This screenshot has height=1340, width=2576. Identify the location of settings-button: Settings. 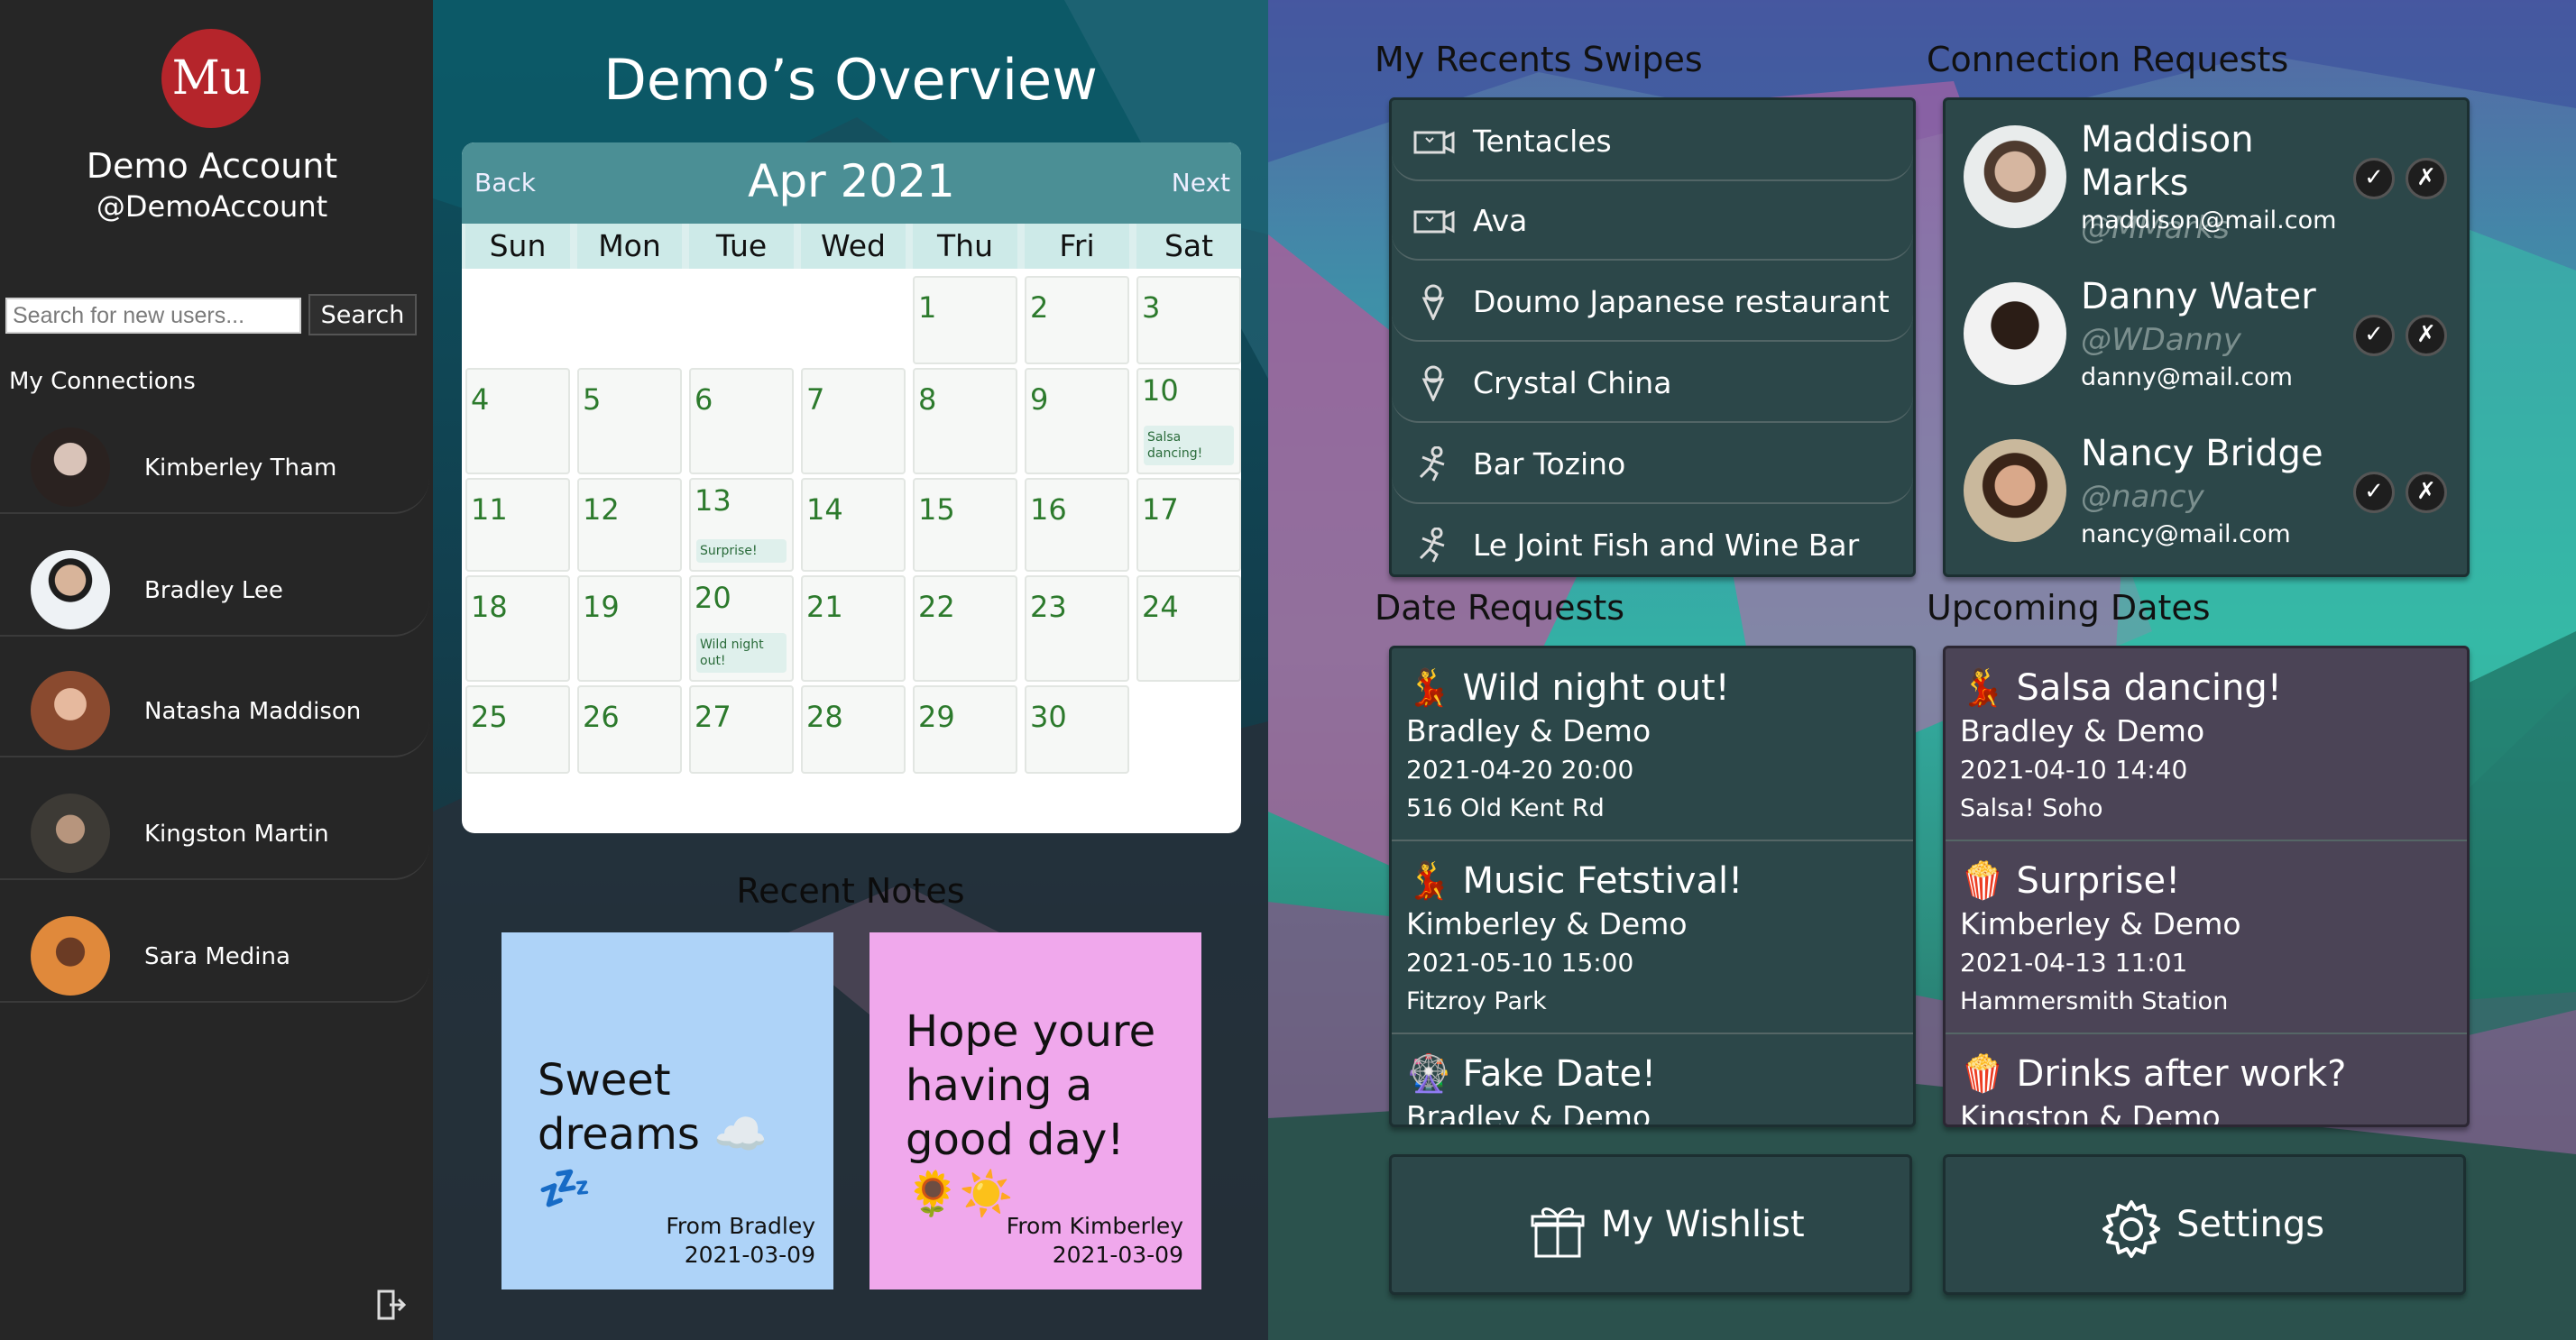
(2204, 1224).